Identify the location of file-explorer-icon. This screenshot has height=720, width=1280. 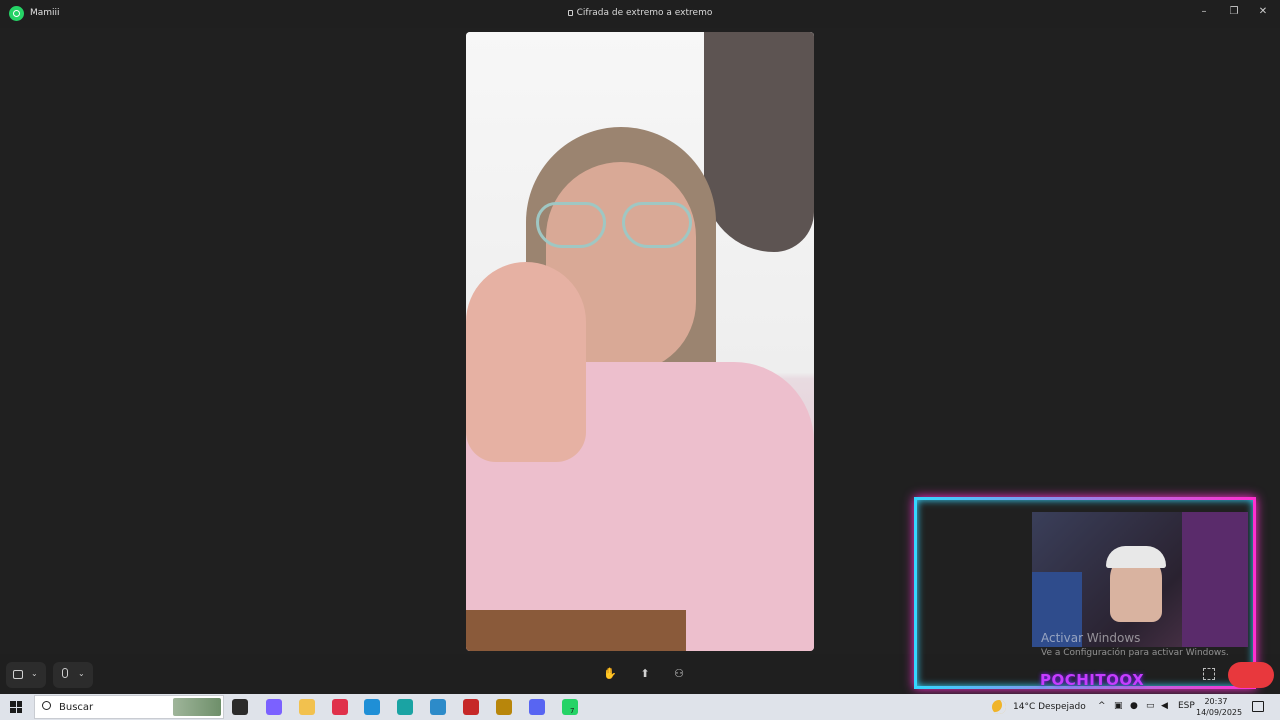
(307, 707).